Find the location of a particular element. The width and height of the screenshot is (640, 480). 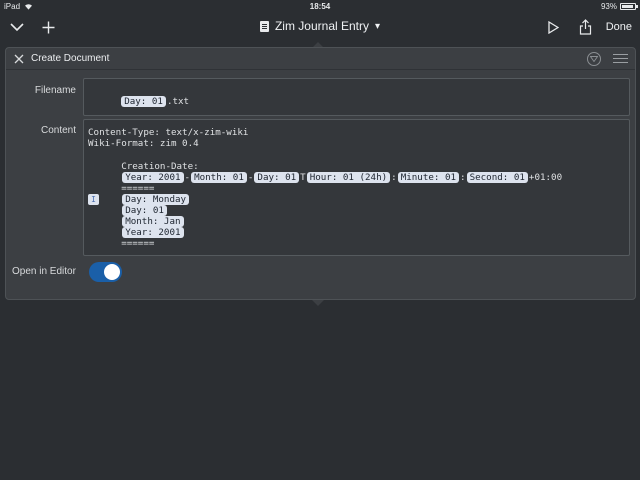

panel-notch is located at coordinates (318, 303).